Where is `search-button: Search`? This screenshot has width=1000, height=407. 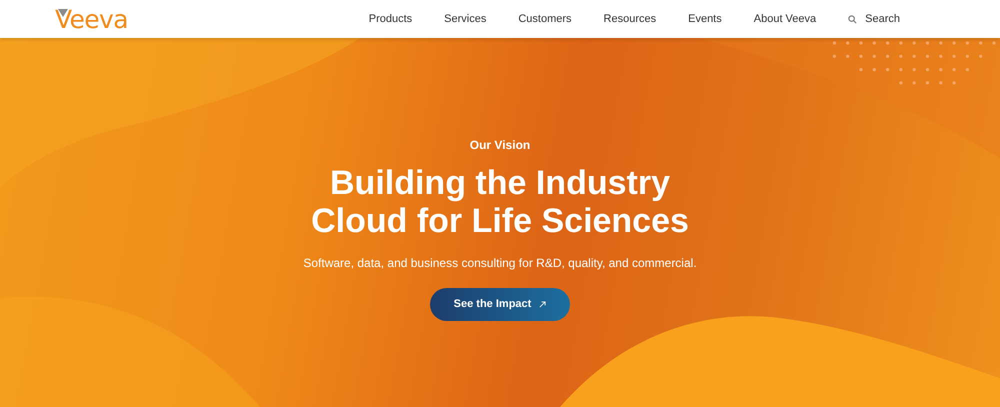 search-button: Search is located at coordinates (874, 19).